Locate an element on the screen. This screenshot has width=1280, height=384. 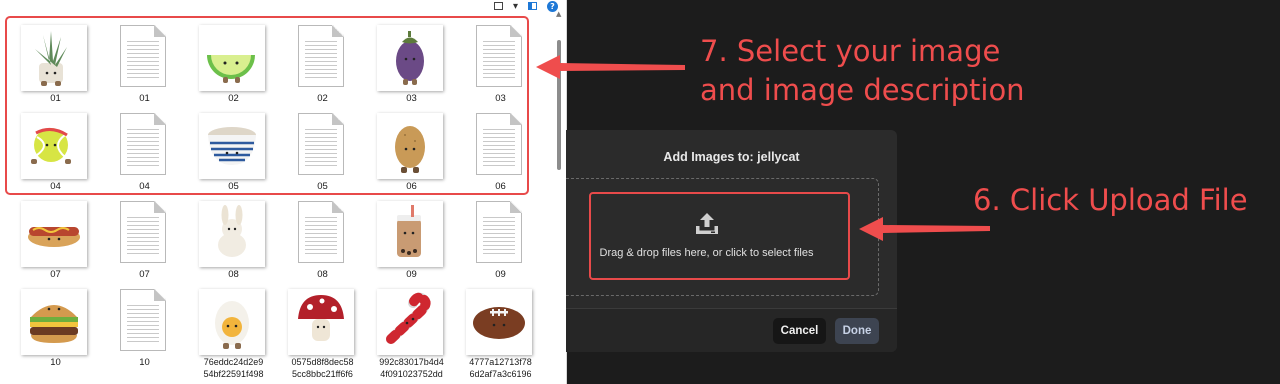
burger-icon is located at coordinates (54, 324).